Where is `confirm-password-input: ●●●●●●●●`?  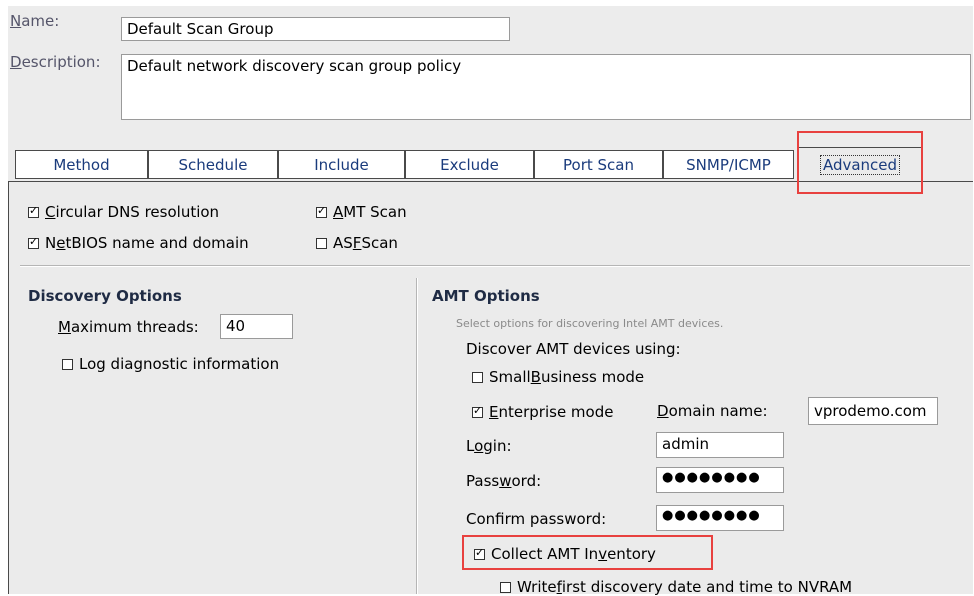
confirm-password-input: ●●●●●●●● is located at coordinates (720, 518).